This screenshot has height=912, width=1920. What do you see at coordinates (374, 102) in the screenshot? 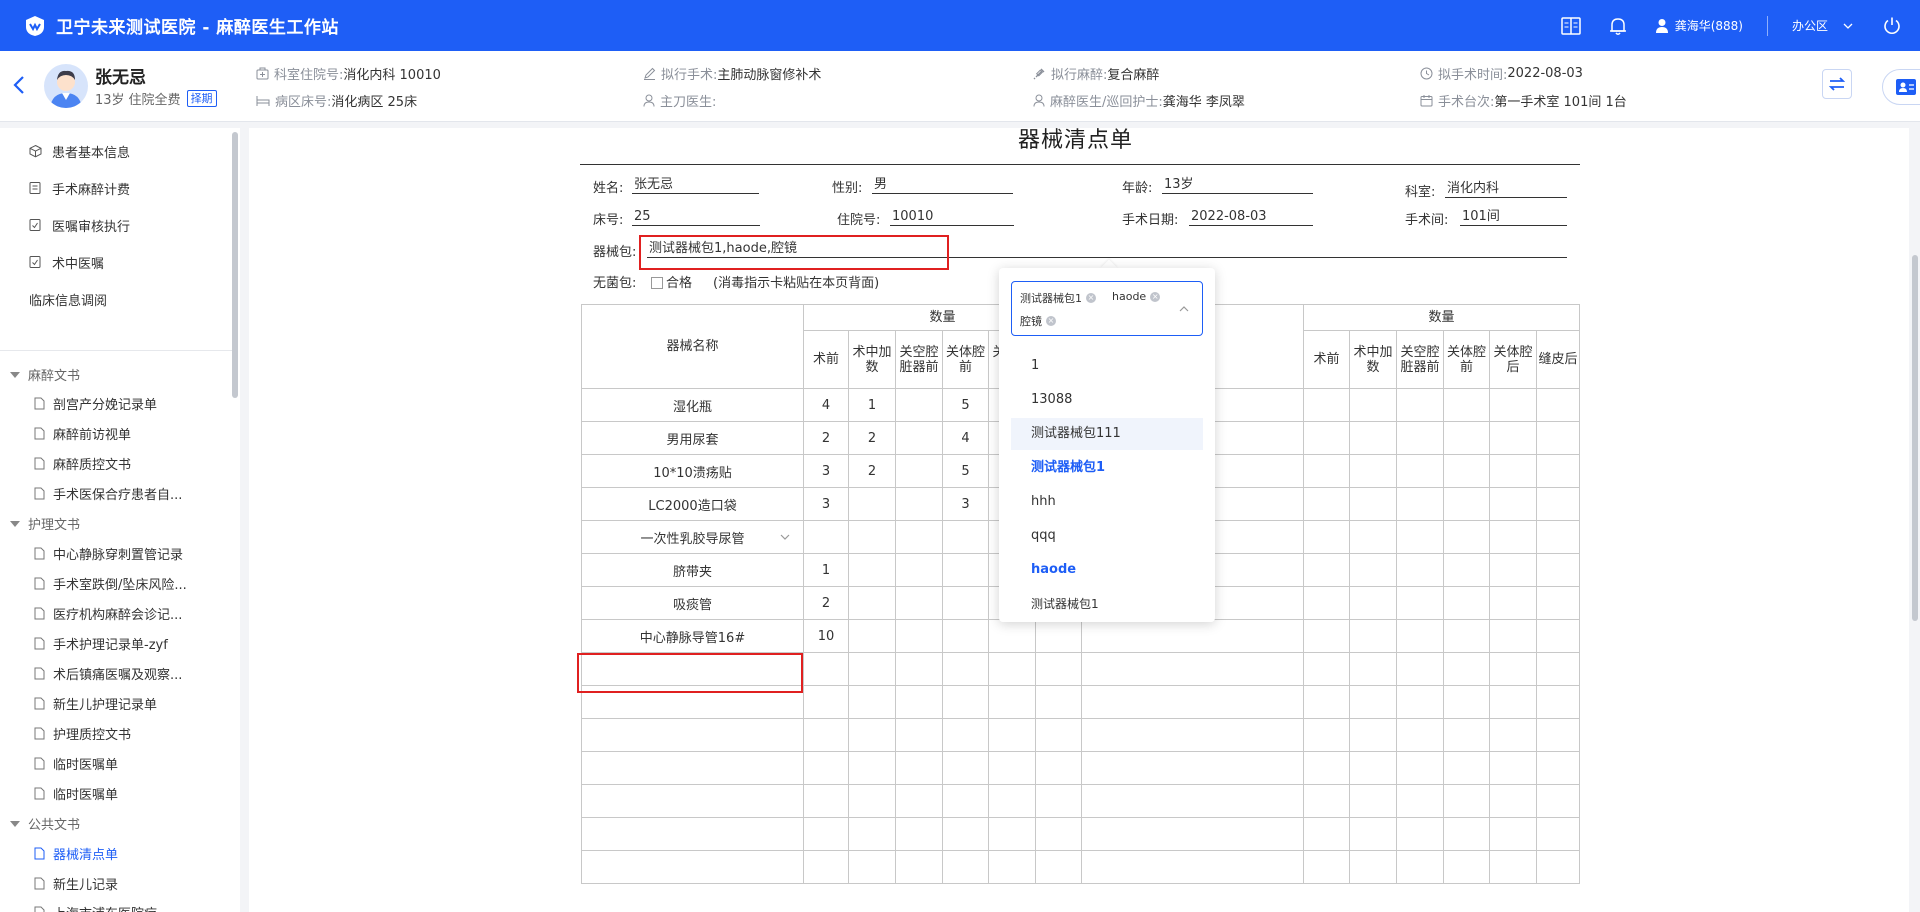
I see `ward-bed-value: 消化病区 25床` at bounding box center [374, 102].